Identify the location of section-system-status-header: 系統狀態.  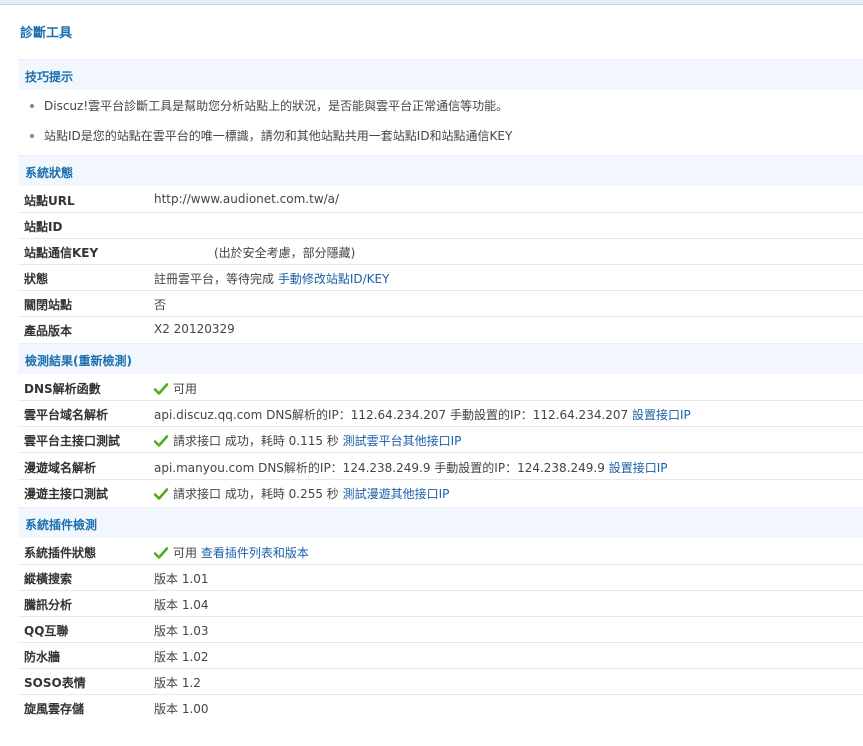
(440, 170).